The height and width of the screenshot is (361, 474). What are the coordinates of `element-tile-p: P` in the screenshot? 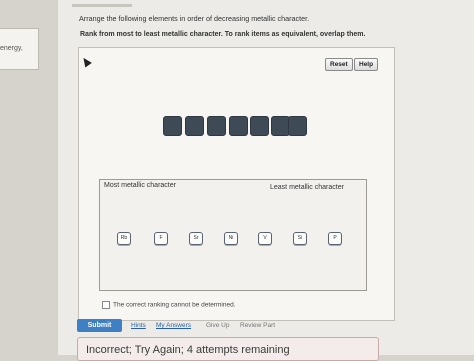 It's located at (335, 238).